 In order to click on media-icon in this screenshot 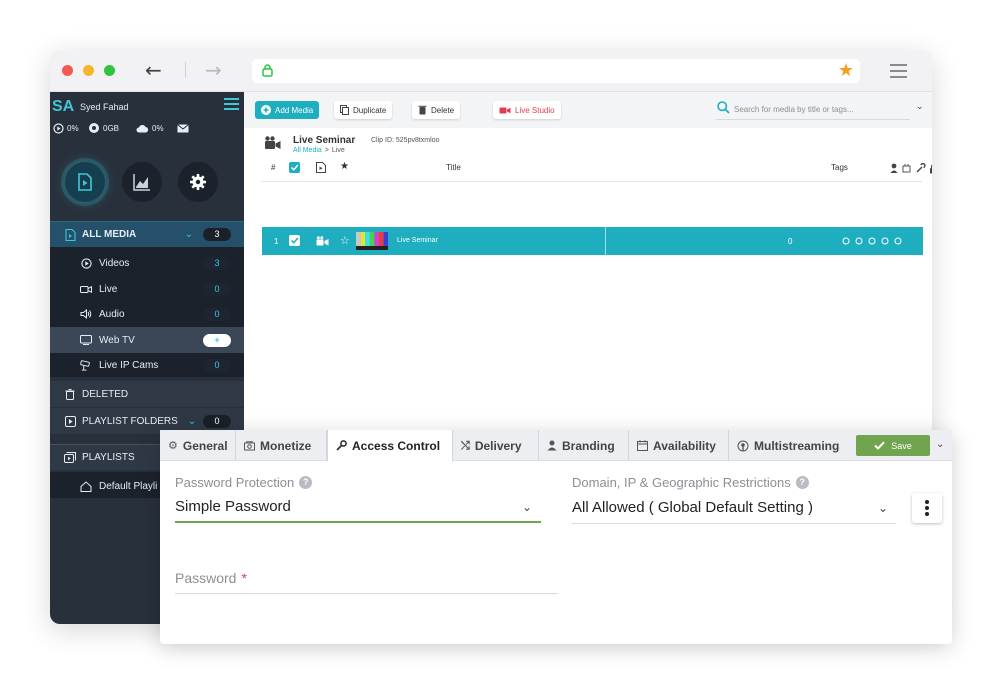, I will do `click(85, 182)`.